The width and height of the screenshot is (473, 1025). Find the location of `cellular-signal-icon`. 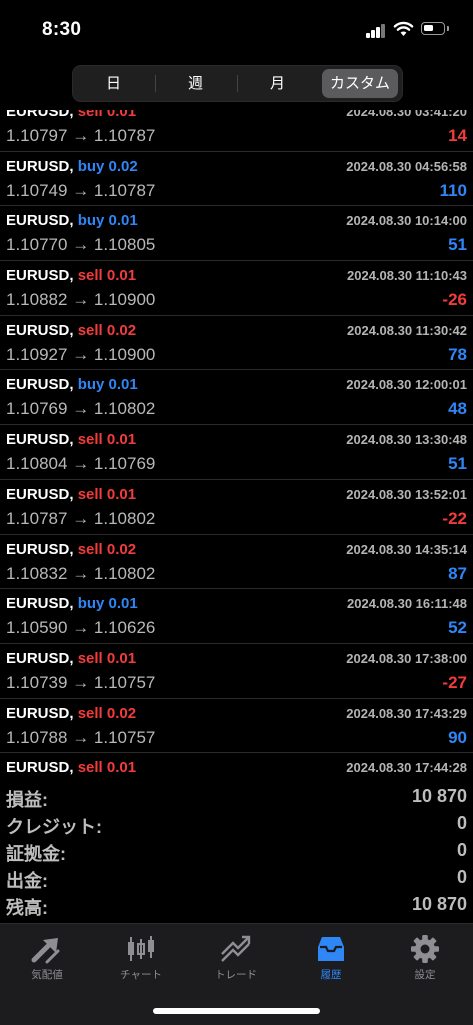

cellular-signal-icon is located at coordinates (376, 31).